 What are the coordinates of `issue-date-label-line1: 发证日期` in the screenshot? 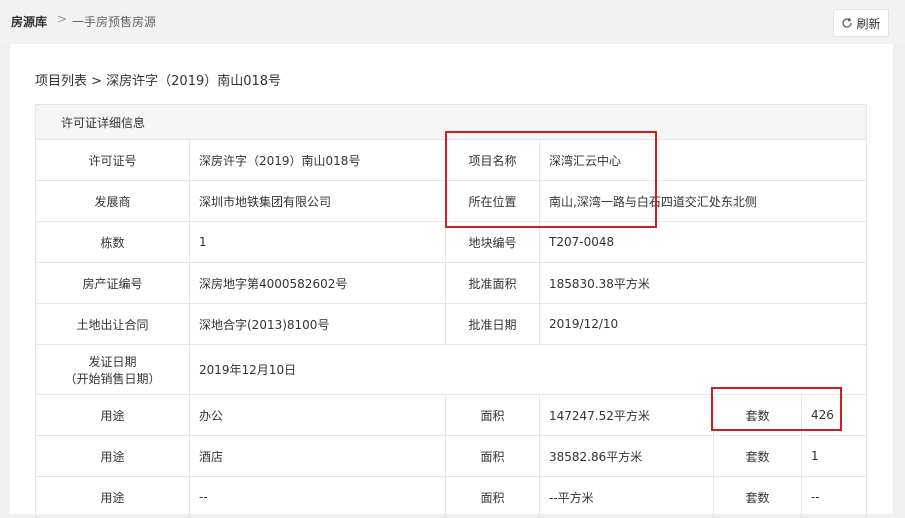 It's located at (112, 361).